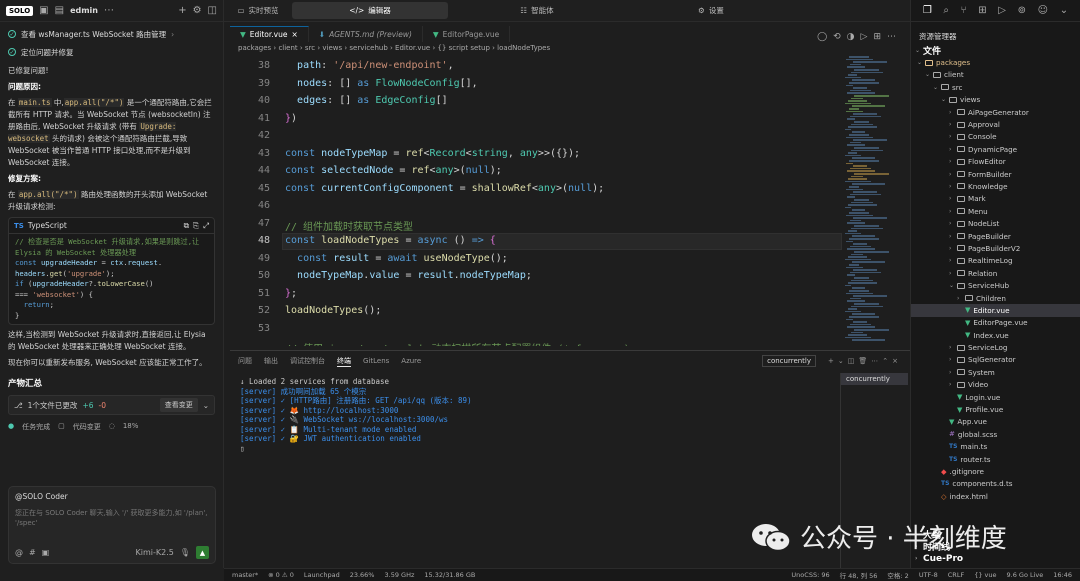 Image resolution: width=1080 pixels, height=581 pixels. What do you see at coordinates (995, 186) in the screenshot?
I see `tree-item: › Knowledge` at bounding box center [995, 186].